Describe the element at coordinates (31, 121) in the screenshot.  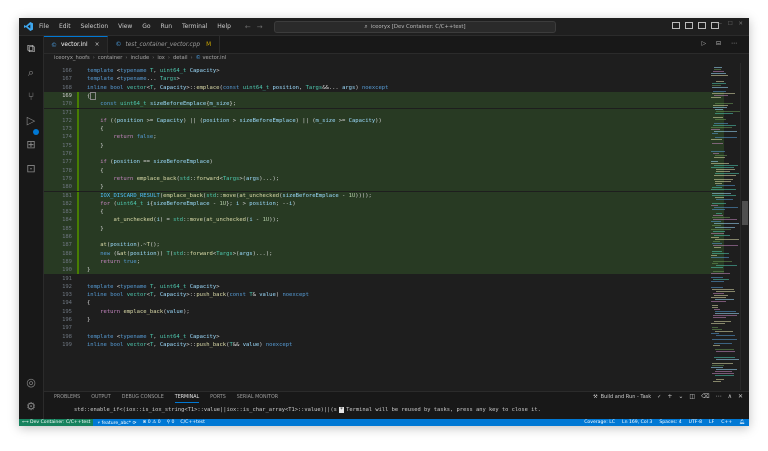
I see `run-debug-icon: ▷` at that location.